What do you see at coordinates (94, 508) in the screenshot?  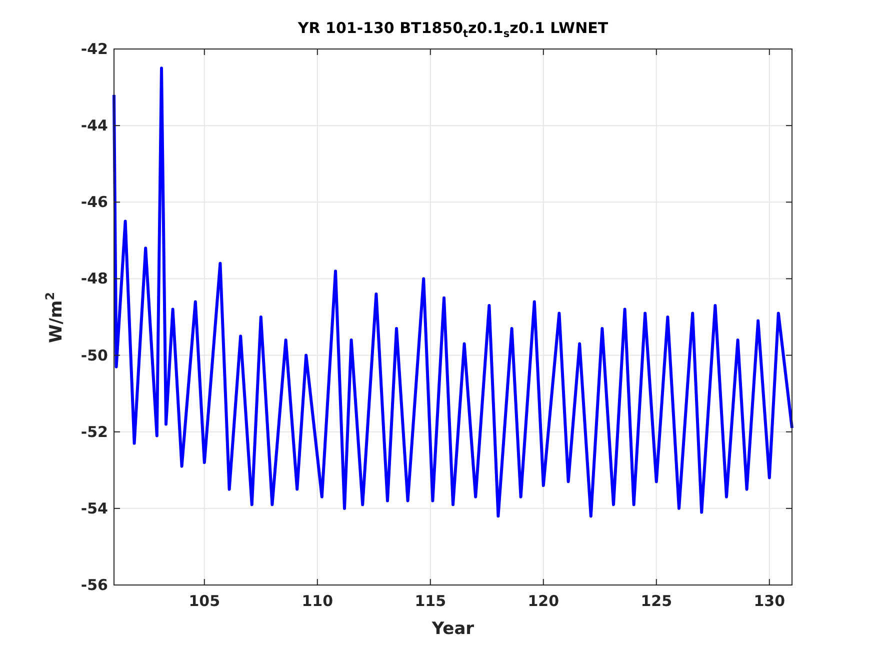 I see `y-tick-label: -54` at bounding box center [94, 508].